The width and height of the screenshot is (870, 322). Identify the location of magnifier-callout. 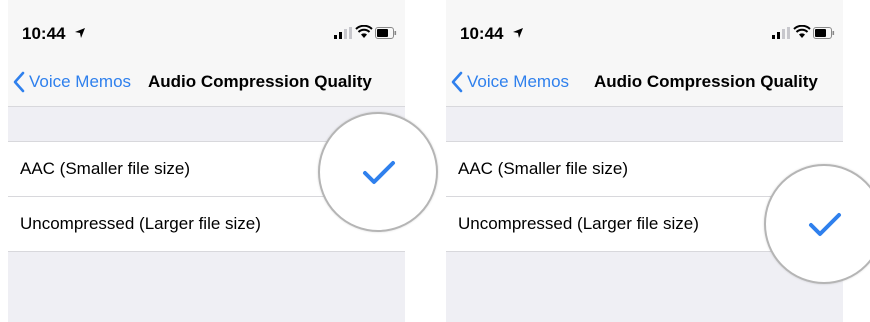
(378, 172).